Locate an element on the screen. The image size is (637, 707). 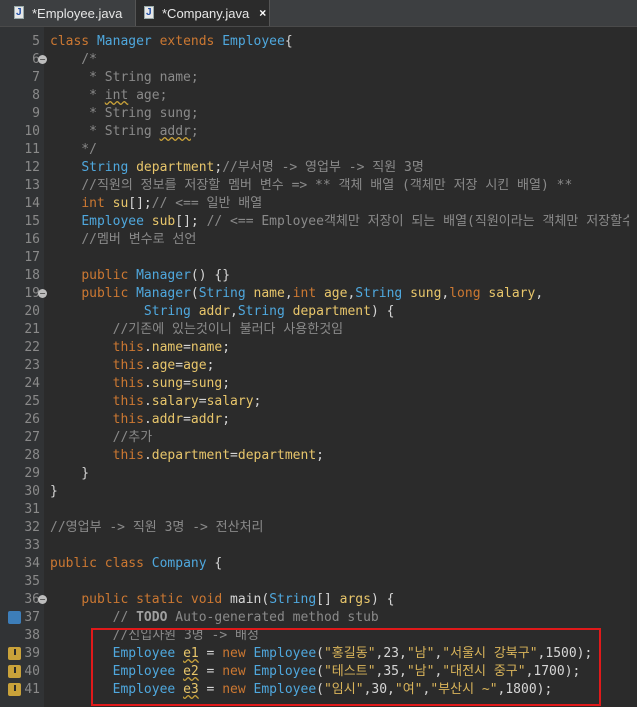
code-line: //멤버 변수로 선언 is located at coordinates (123, 240).